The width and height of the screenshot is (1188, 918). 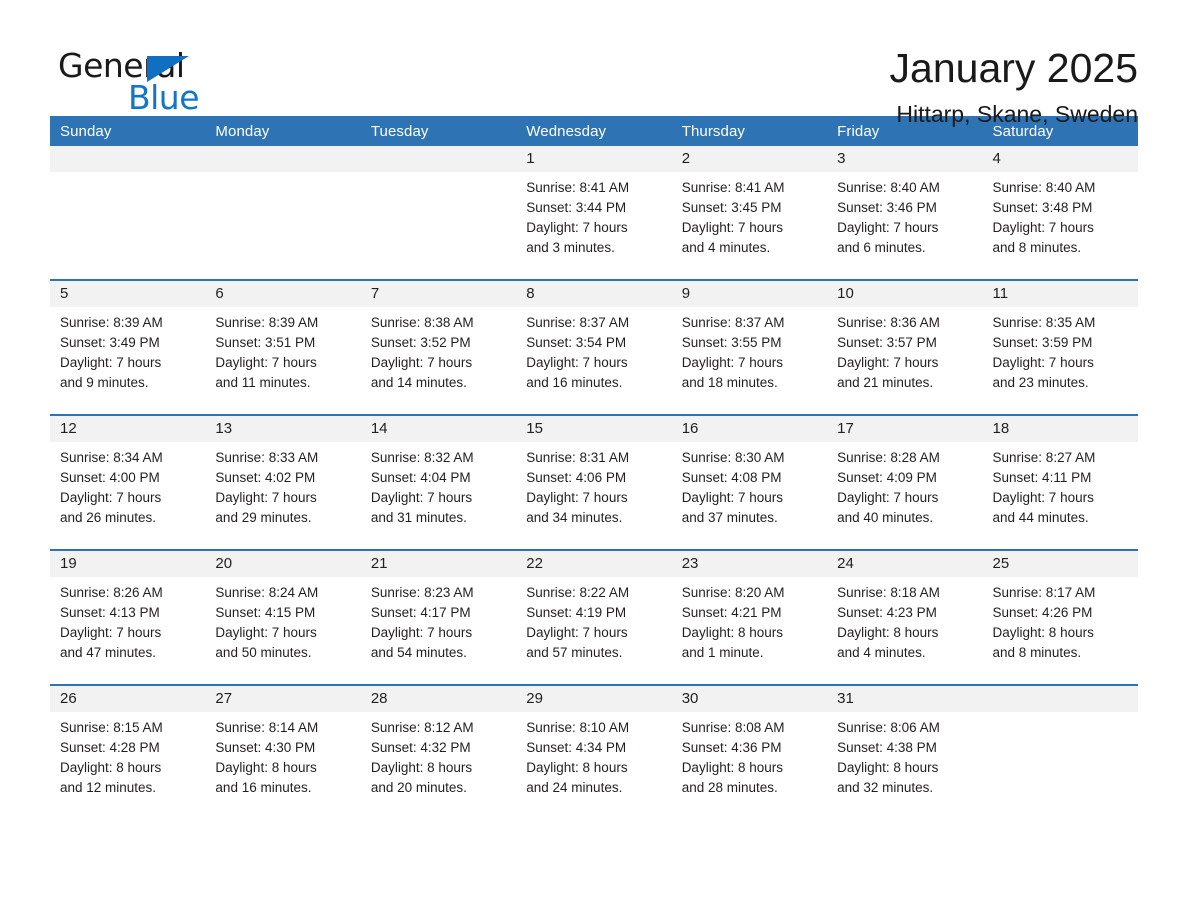 I want to click on sunrise-text: Sunrise: 8:22 AM, so click(x=578, y=592).